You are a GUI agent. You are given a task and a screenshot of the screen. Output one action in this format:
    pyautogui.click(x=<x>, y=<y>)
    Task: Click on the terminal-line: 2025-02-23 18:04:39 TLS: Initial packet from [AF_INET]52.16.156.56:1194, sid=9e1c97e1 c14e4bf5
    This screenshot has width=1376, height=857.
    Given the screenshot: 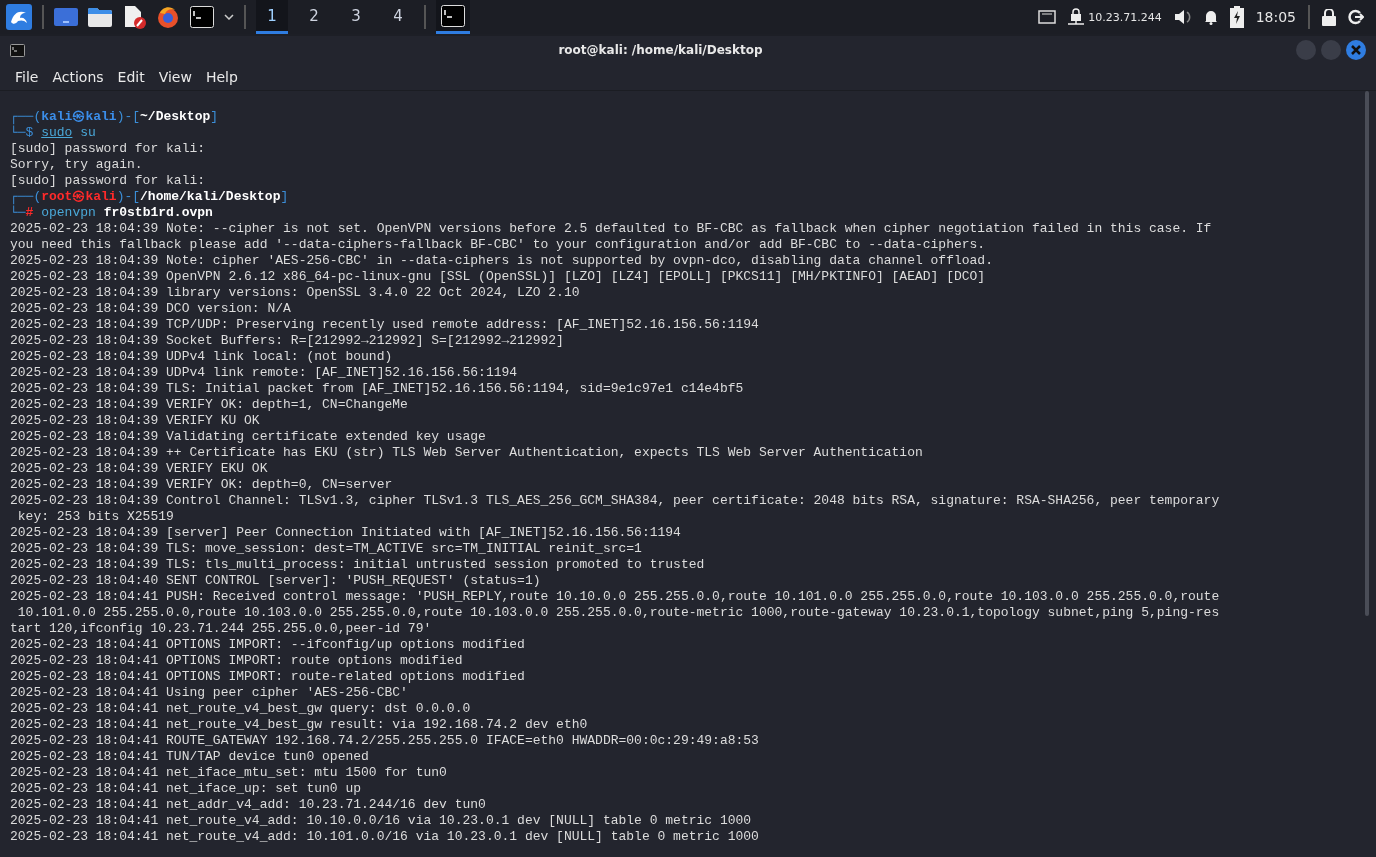 What is the action you would take?
    pyautogui.click(x=377, y=389)
    